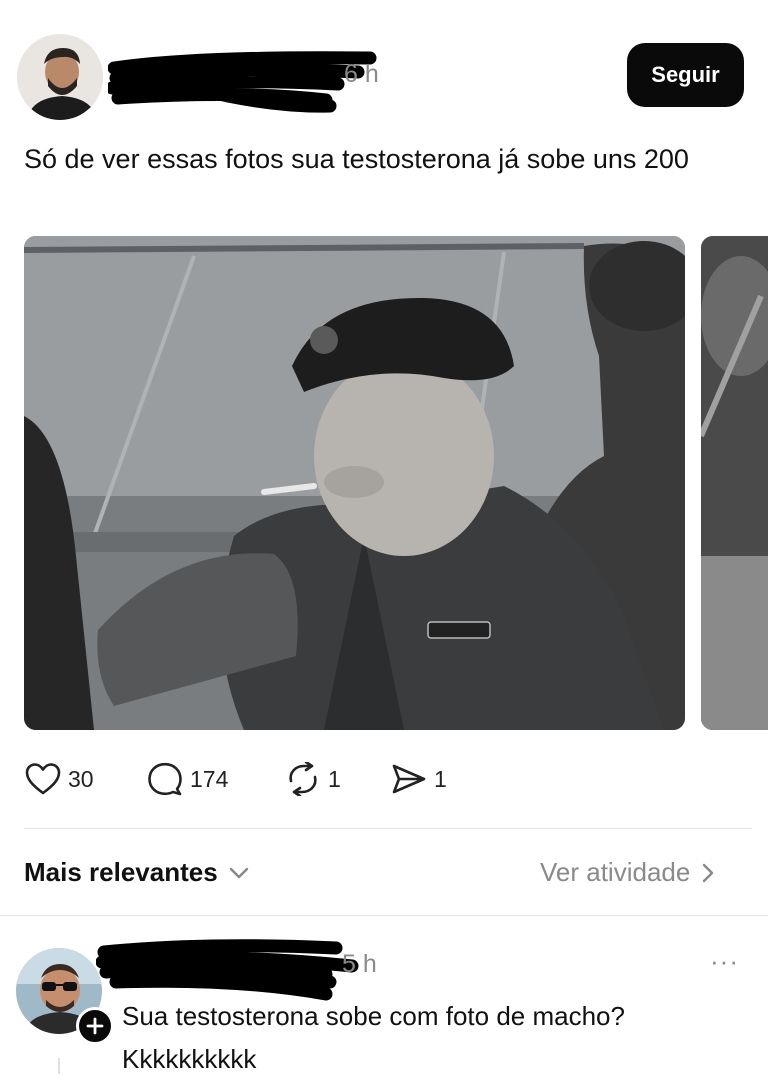  Describe the element at coordinates (361, 74) in the screenshot. I see `post-time: 6 h` at that location.